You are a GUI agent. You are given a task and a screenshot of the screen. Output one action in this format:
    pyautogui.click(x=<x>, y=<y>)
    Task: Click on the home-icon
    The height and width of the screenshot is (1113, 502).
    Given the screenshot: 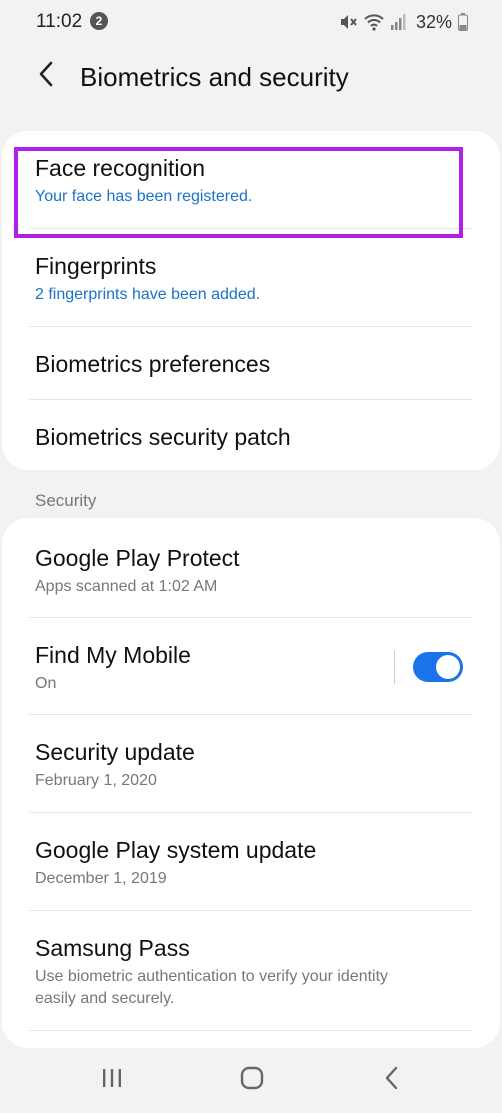 What is the action you would take?
    pyautogui.click(x=252, y=1080)
    